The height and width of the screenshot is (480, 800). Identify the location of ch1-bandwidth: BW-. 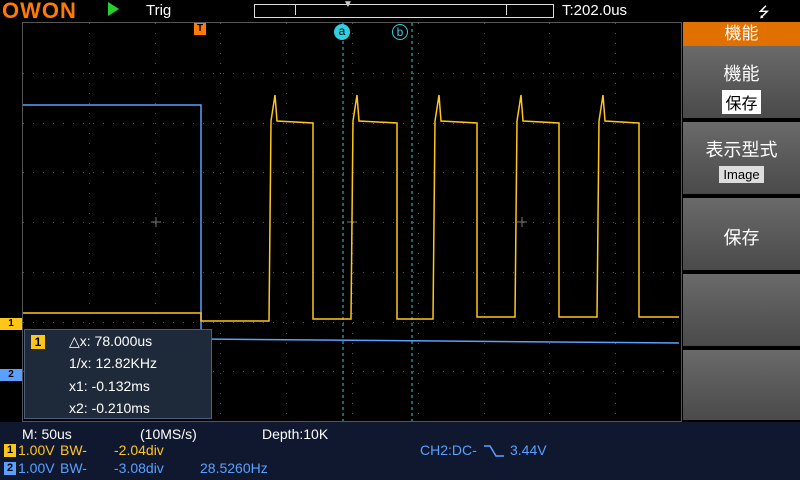
(73, 450).